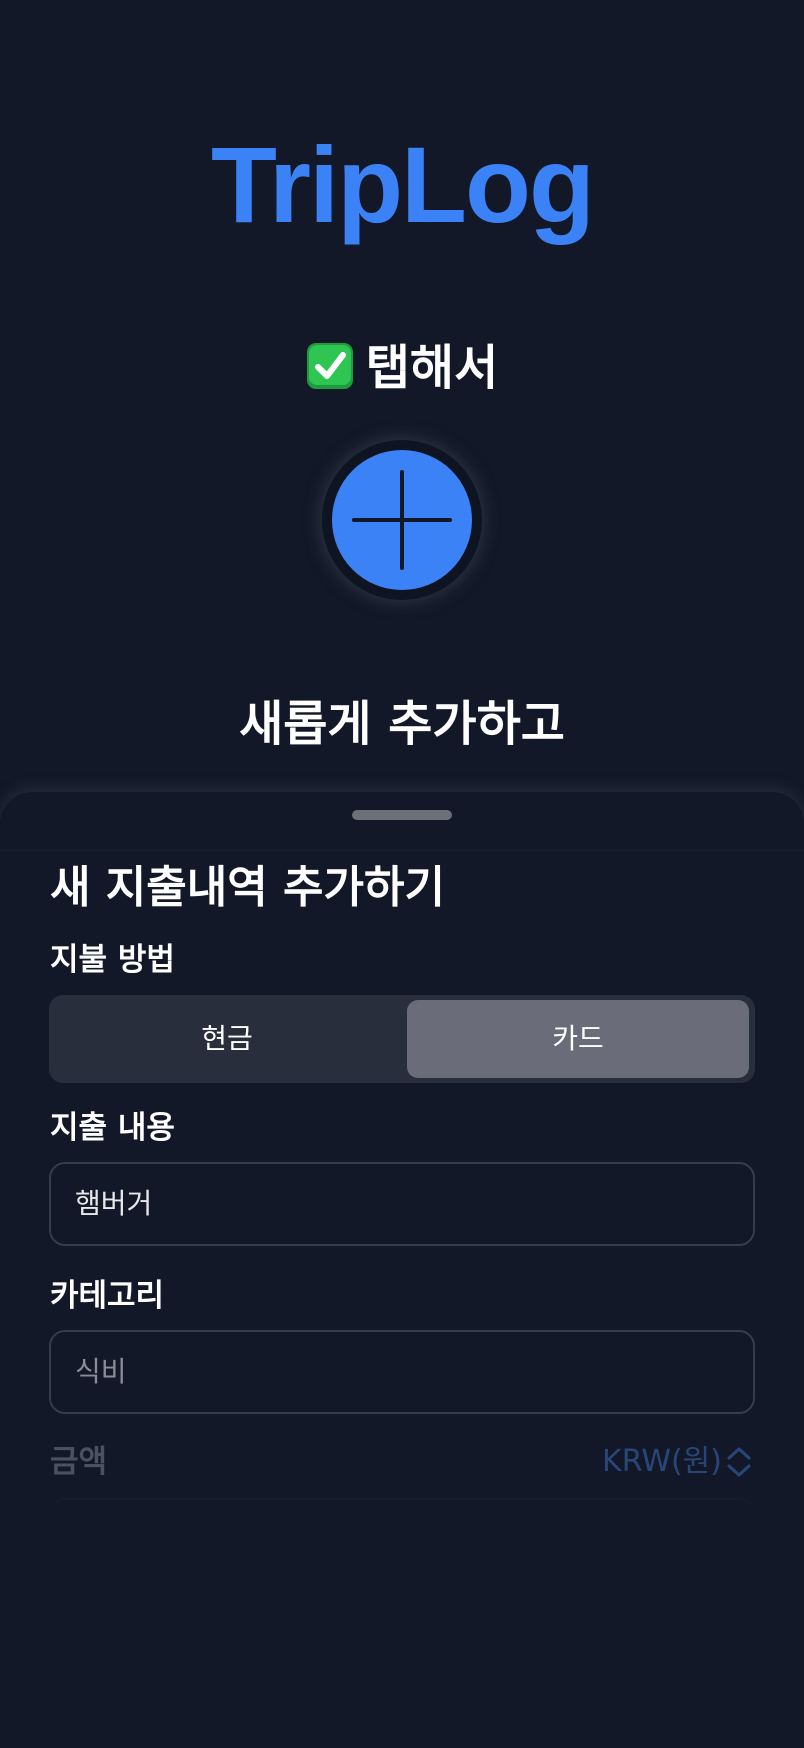 Image resolution: width=804 pixels, height=1748 pixels. Describe the element at coordinates (402, 850) in the screenshot. I see `sheet-divider` at that location.